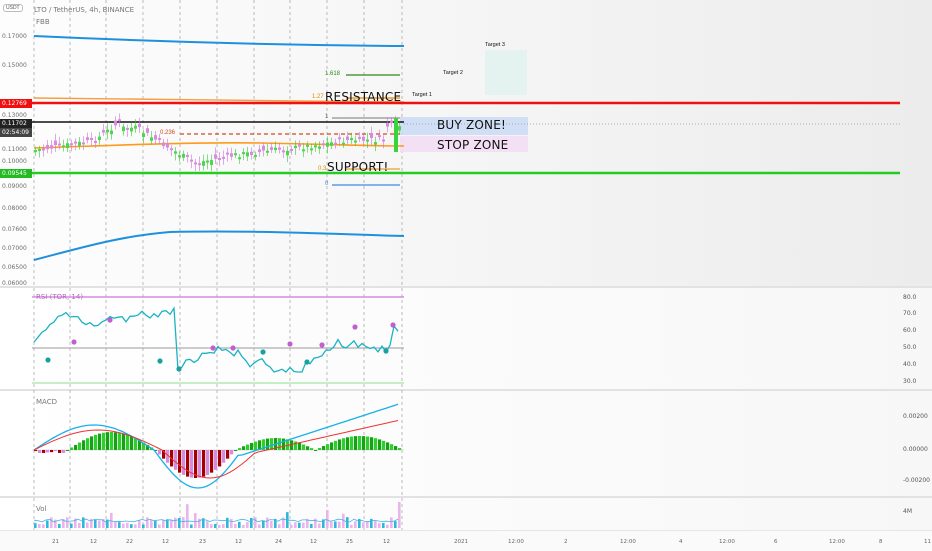 This screenshot has height=551, width=932. I want to click on rsi-axis-label: 50.0, so click(910, 347).